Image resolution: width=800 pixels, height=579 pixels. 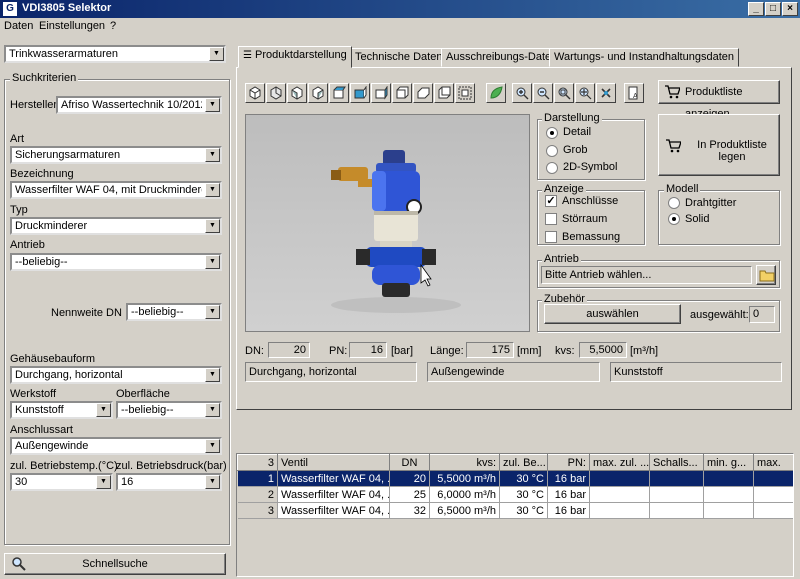 I want to click on radio-grob, so click(x=552, y=151).